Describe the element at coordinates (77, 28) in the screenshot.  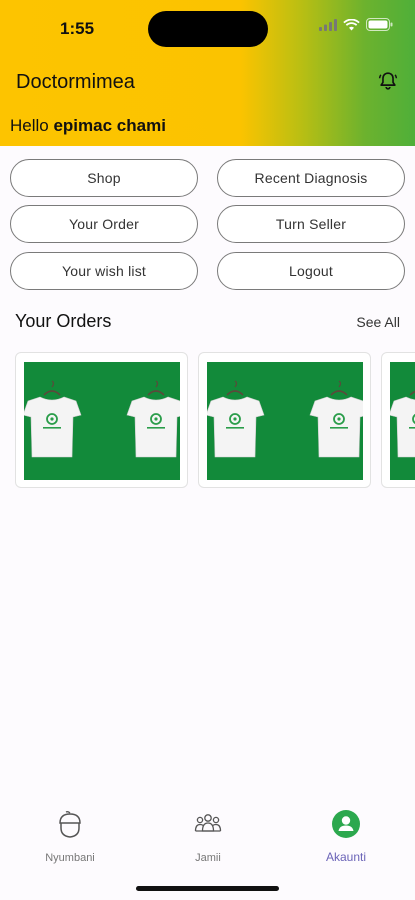
I see `status-time: 1:55` at that location.